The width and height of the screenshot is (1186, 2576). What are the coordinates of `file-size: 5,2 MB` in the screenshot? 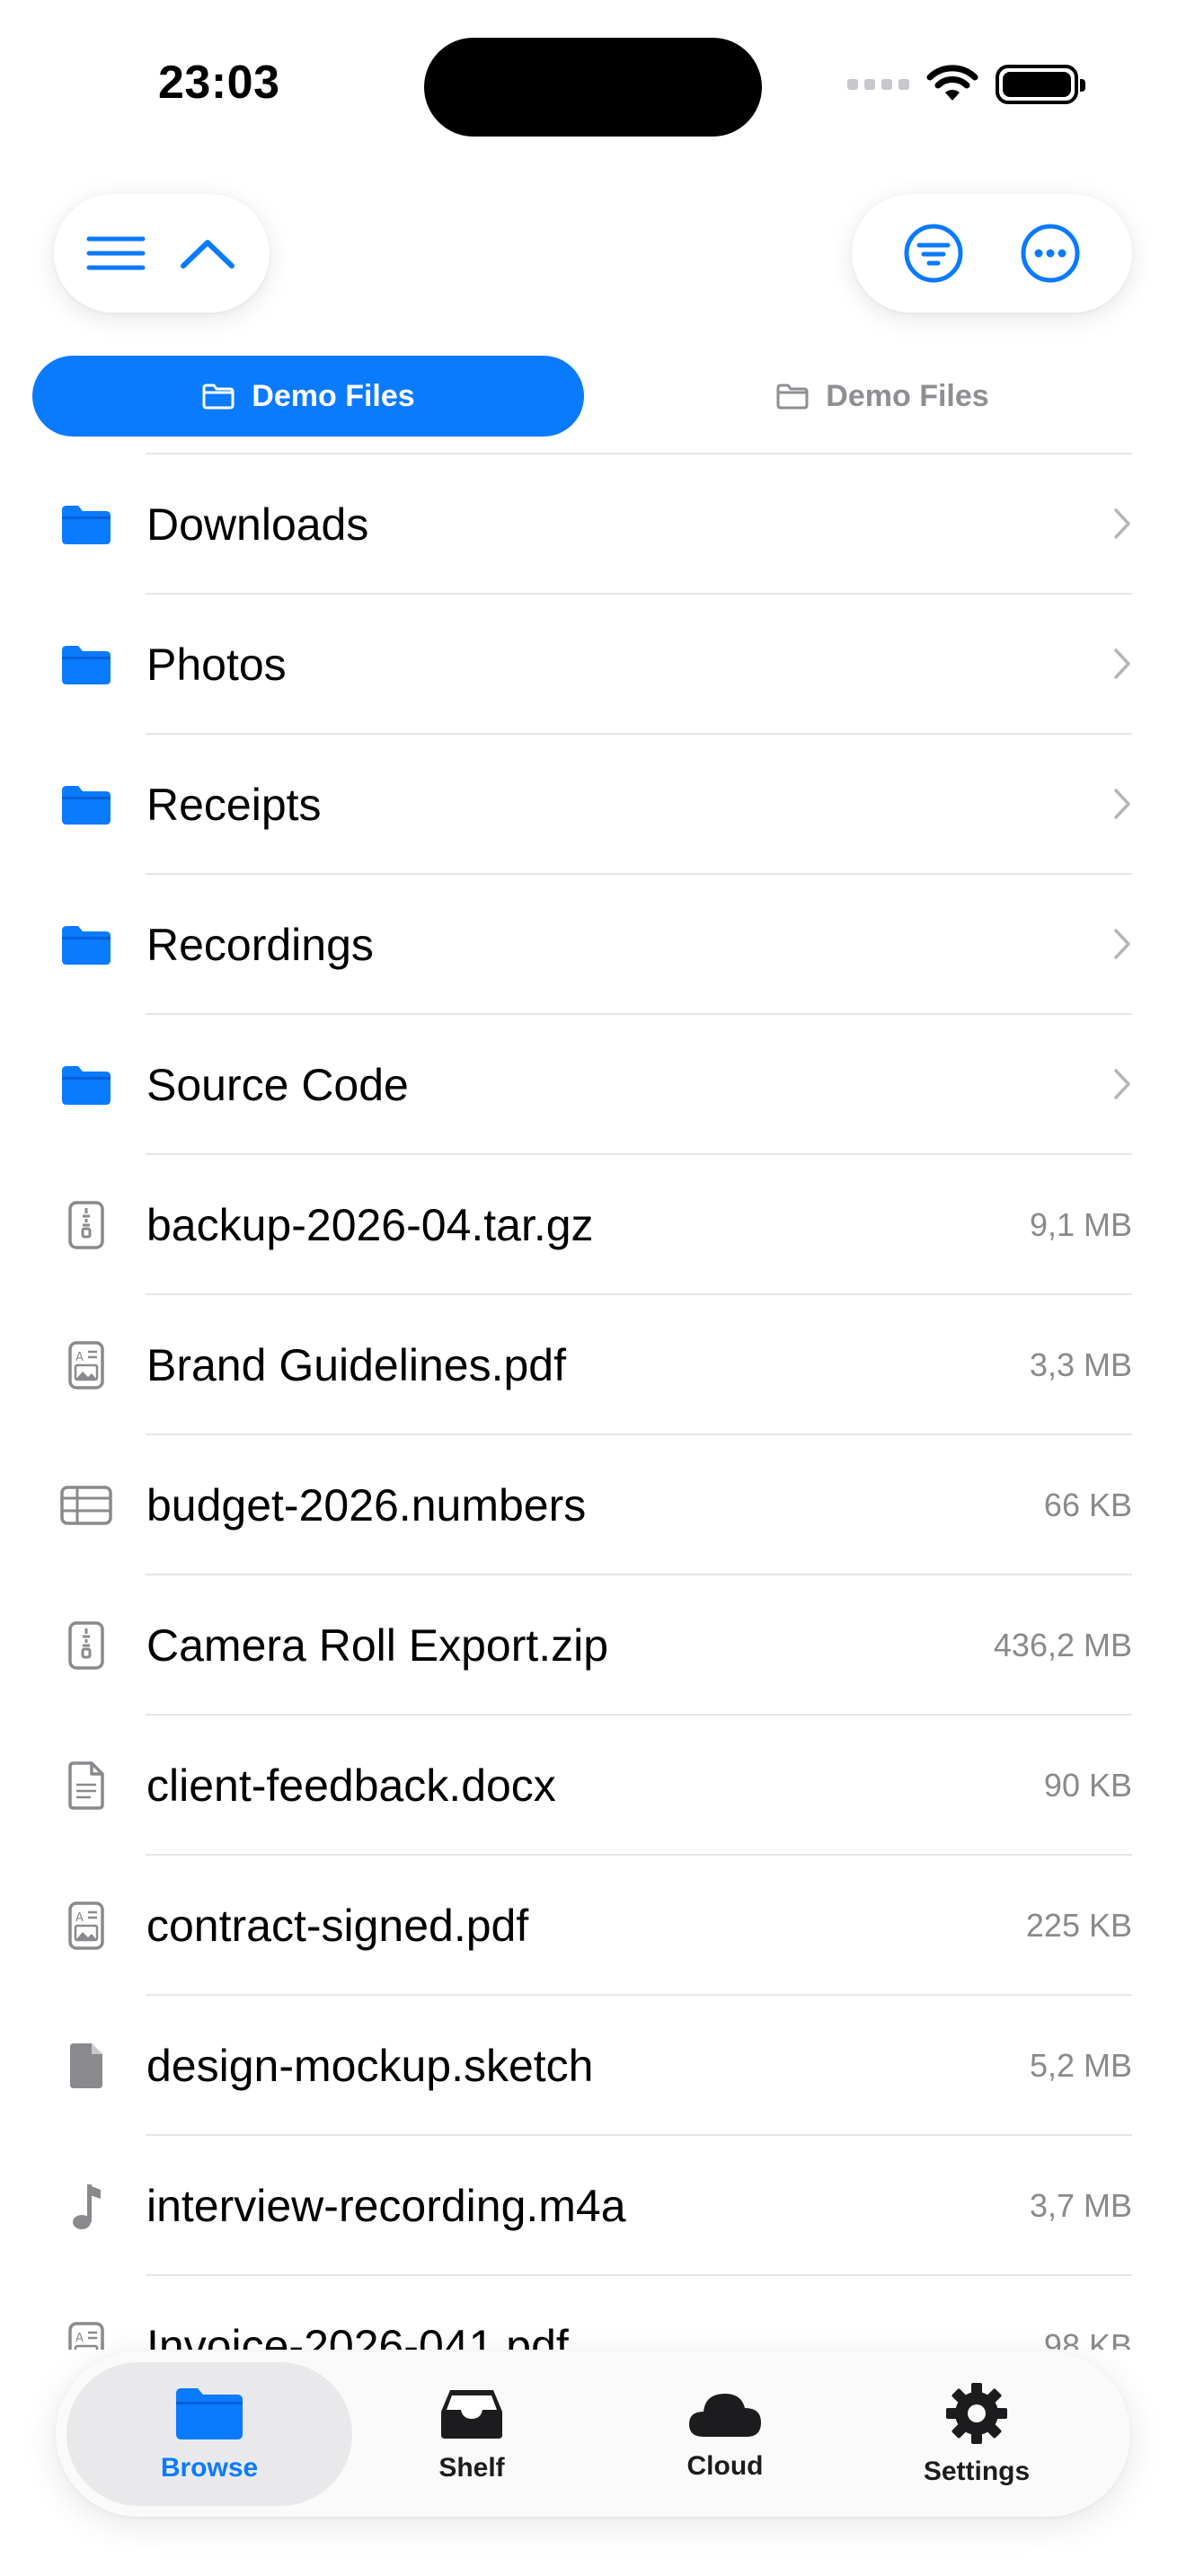 It's located at (1080, 2065).